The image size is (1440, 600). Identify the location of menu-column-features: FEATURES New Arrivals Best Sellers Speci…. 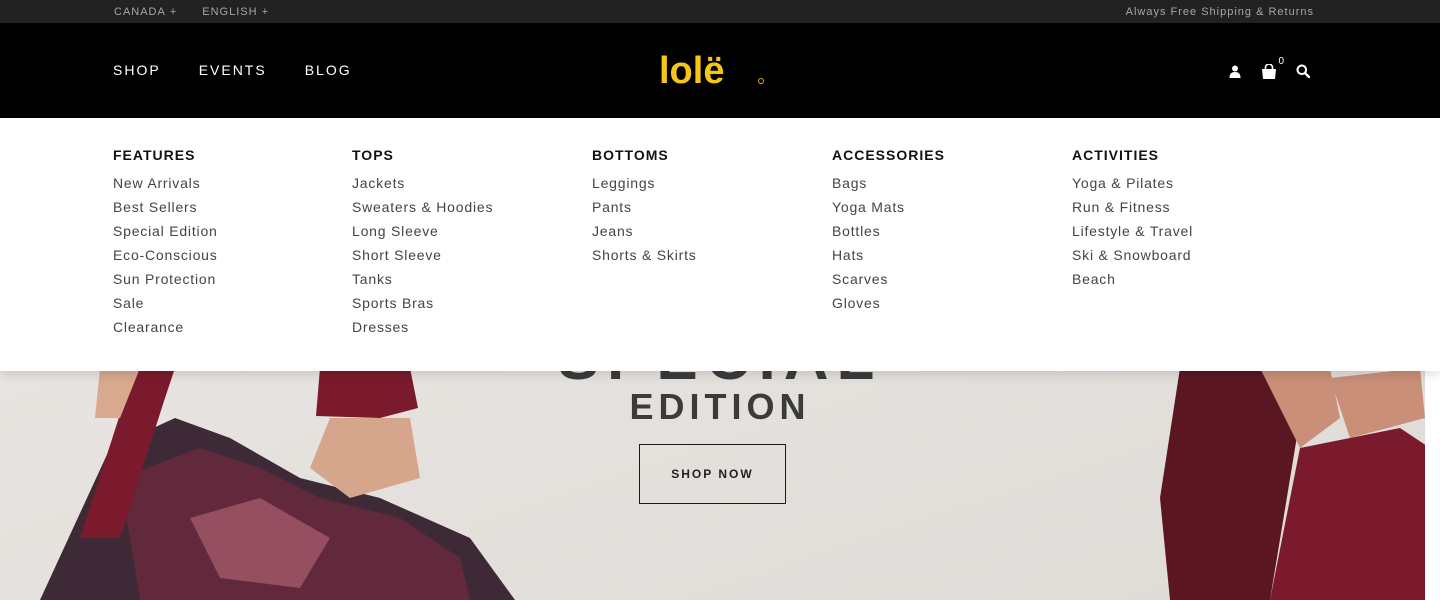
(165, 244).